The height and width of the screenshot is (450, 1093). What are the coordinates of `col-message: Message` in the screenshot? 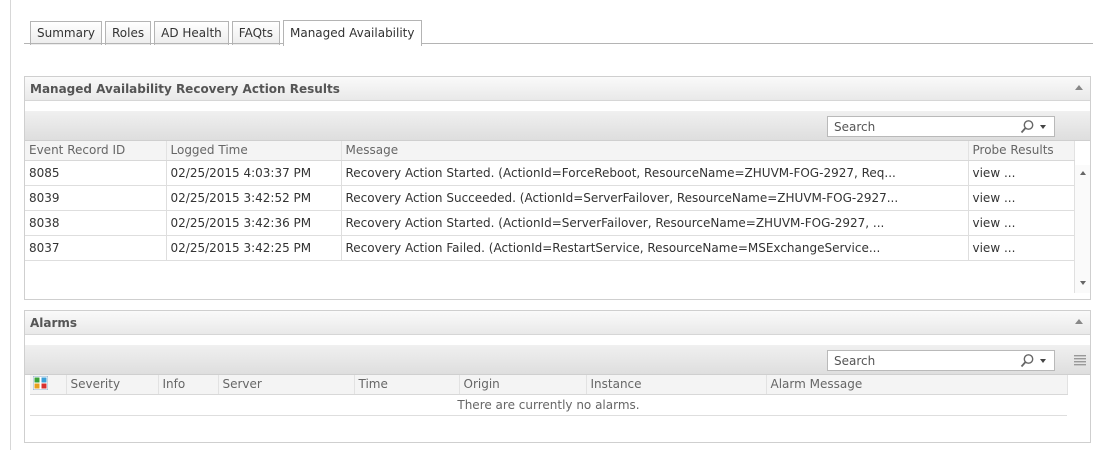 It's located at (655, 151).